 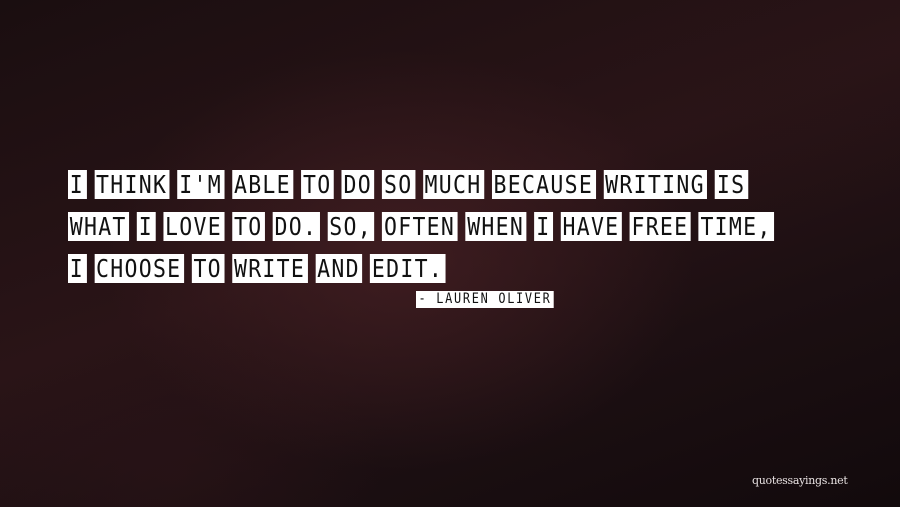 What do you see at coordinates (194, 226) in the screenshot?
I see `quote-word: LOVE` at bounding box center [194, 226].